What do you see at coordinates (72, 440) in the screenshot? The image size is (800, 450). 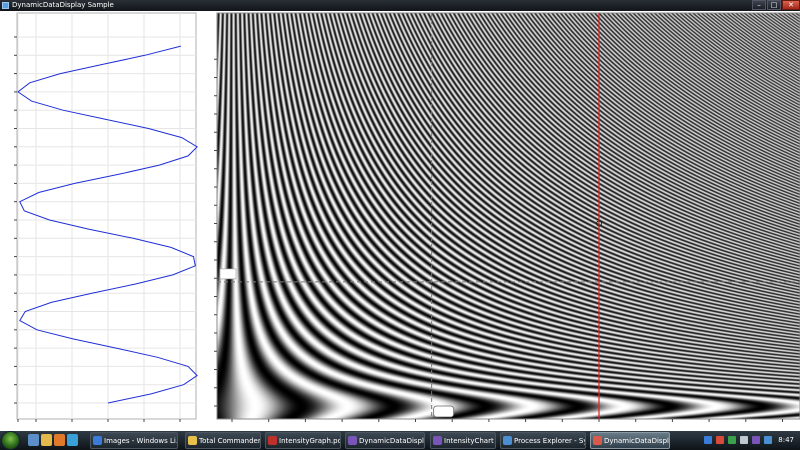 I see `media-icon` at bounding box center [72, 440].